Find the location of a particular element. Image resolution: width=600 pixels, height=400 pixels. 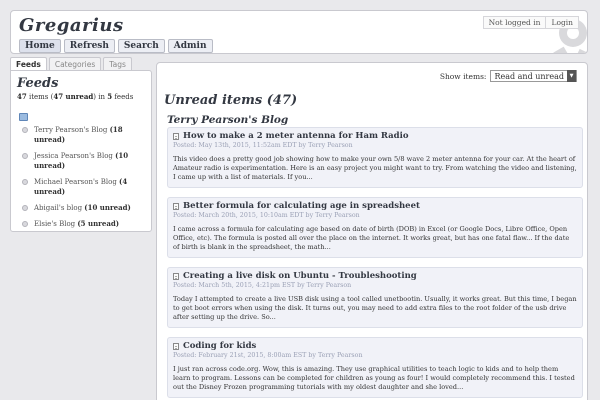

nav-search-button: Search is located at coordinates (141, 46).